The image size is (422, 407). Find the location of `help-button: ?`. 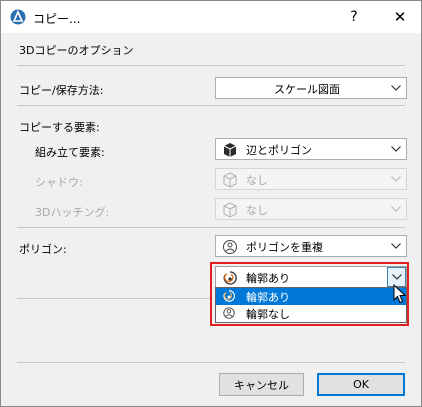

help-button: ? is located at coordinates (354, 17).